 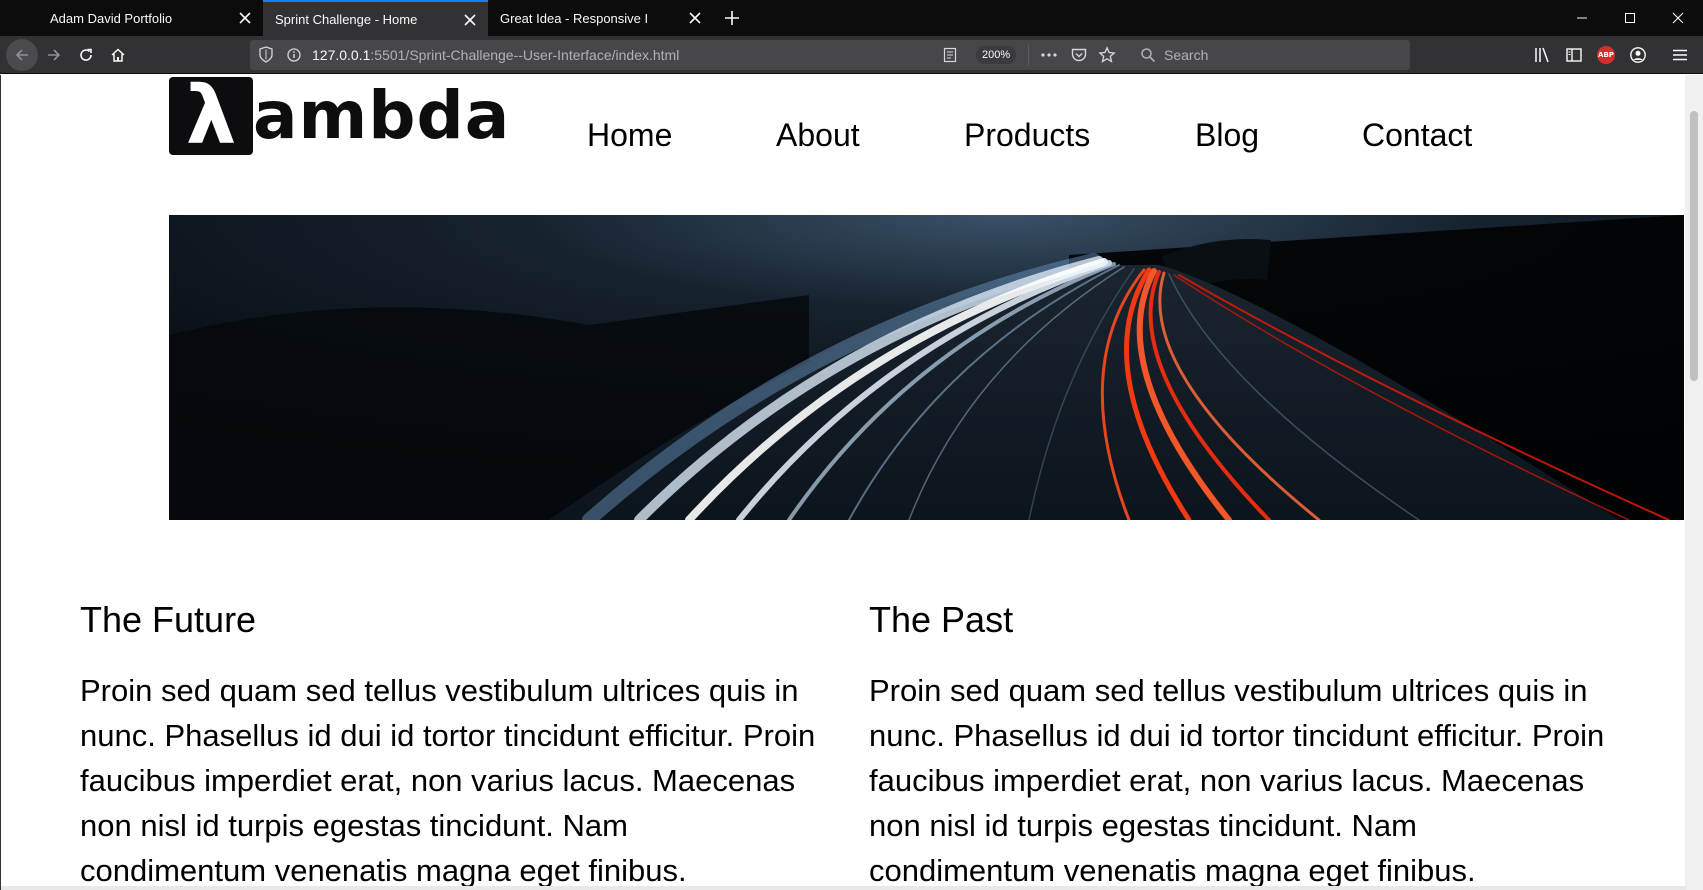 I want to click on abp-label: ABP, so click(x=1606, y=55).